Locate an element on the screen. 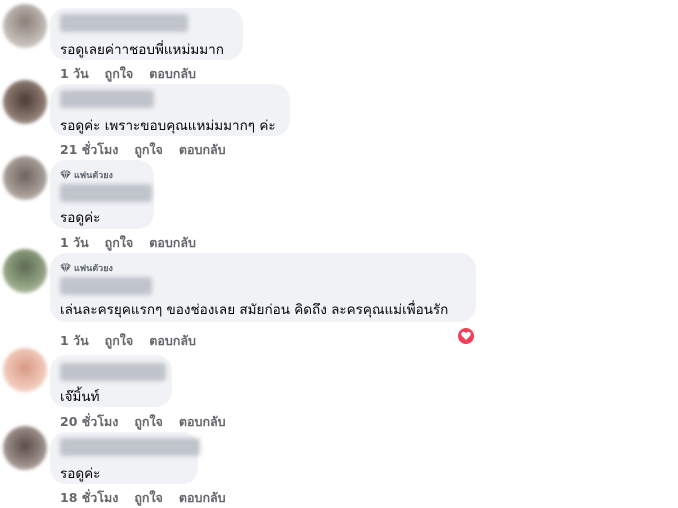  comment-bubble: รอดูค่ะ เพราะขอบคุณแหม่มมากๆ ค่ะ is located at coordinates (170, 110).